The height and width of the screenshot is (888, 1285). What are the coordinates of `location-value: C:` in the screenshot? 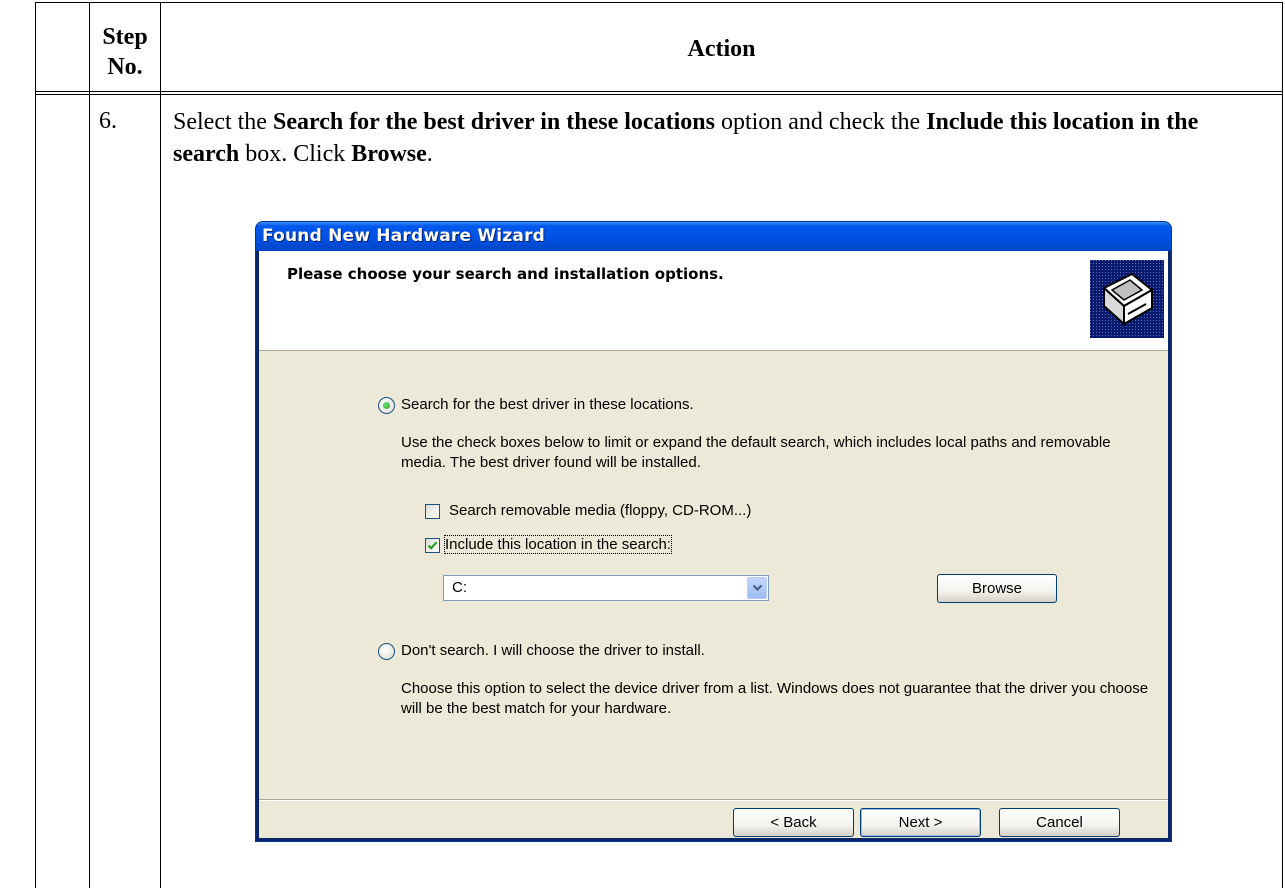 It's located at (459, 587).